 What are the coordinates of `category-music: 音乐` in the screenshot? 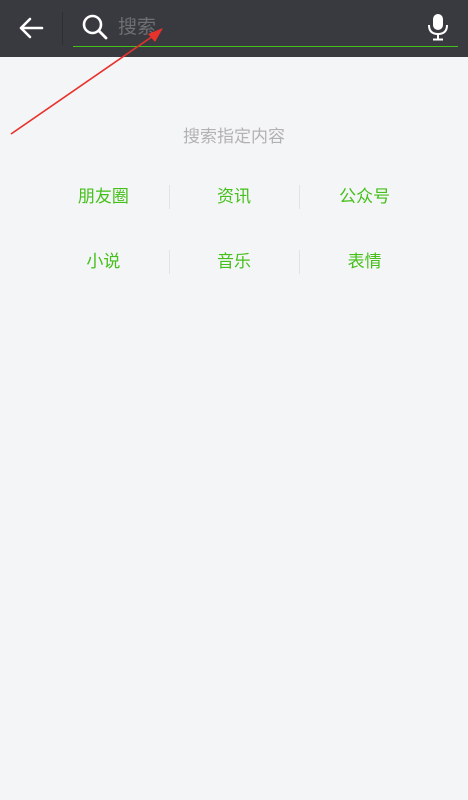 It's located at (234, 262).